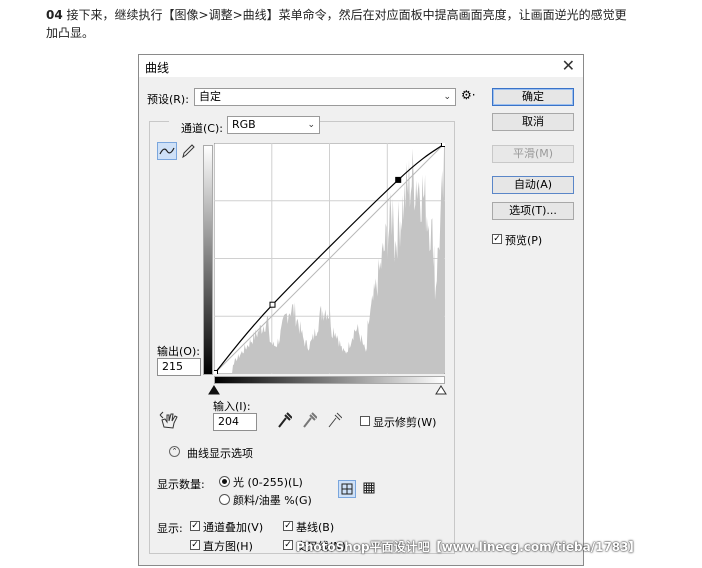  What do you see at coordinates (220, 453) in the screenshot?
I see `display-options-label: 曲线显示选项` at bounding box center [220, 453].